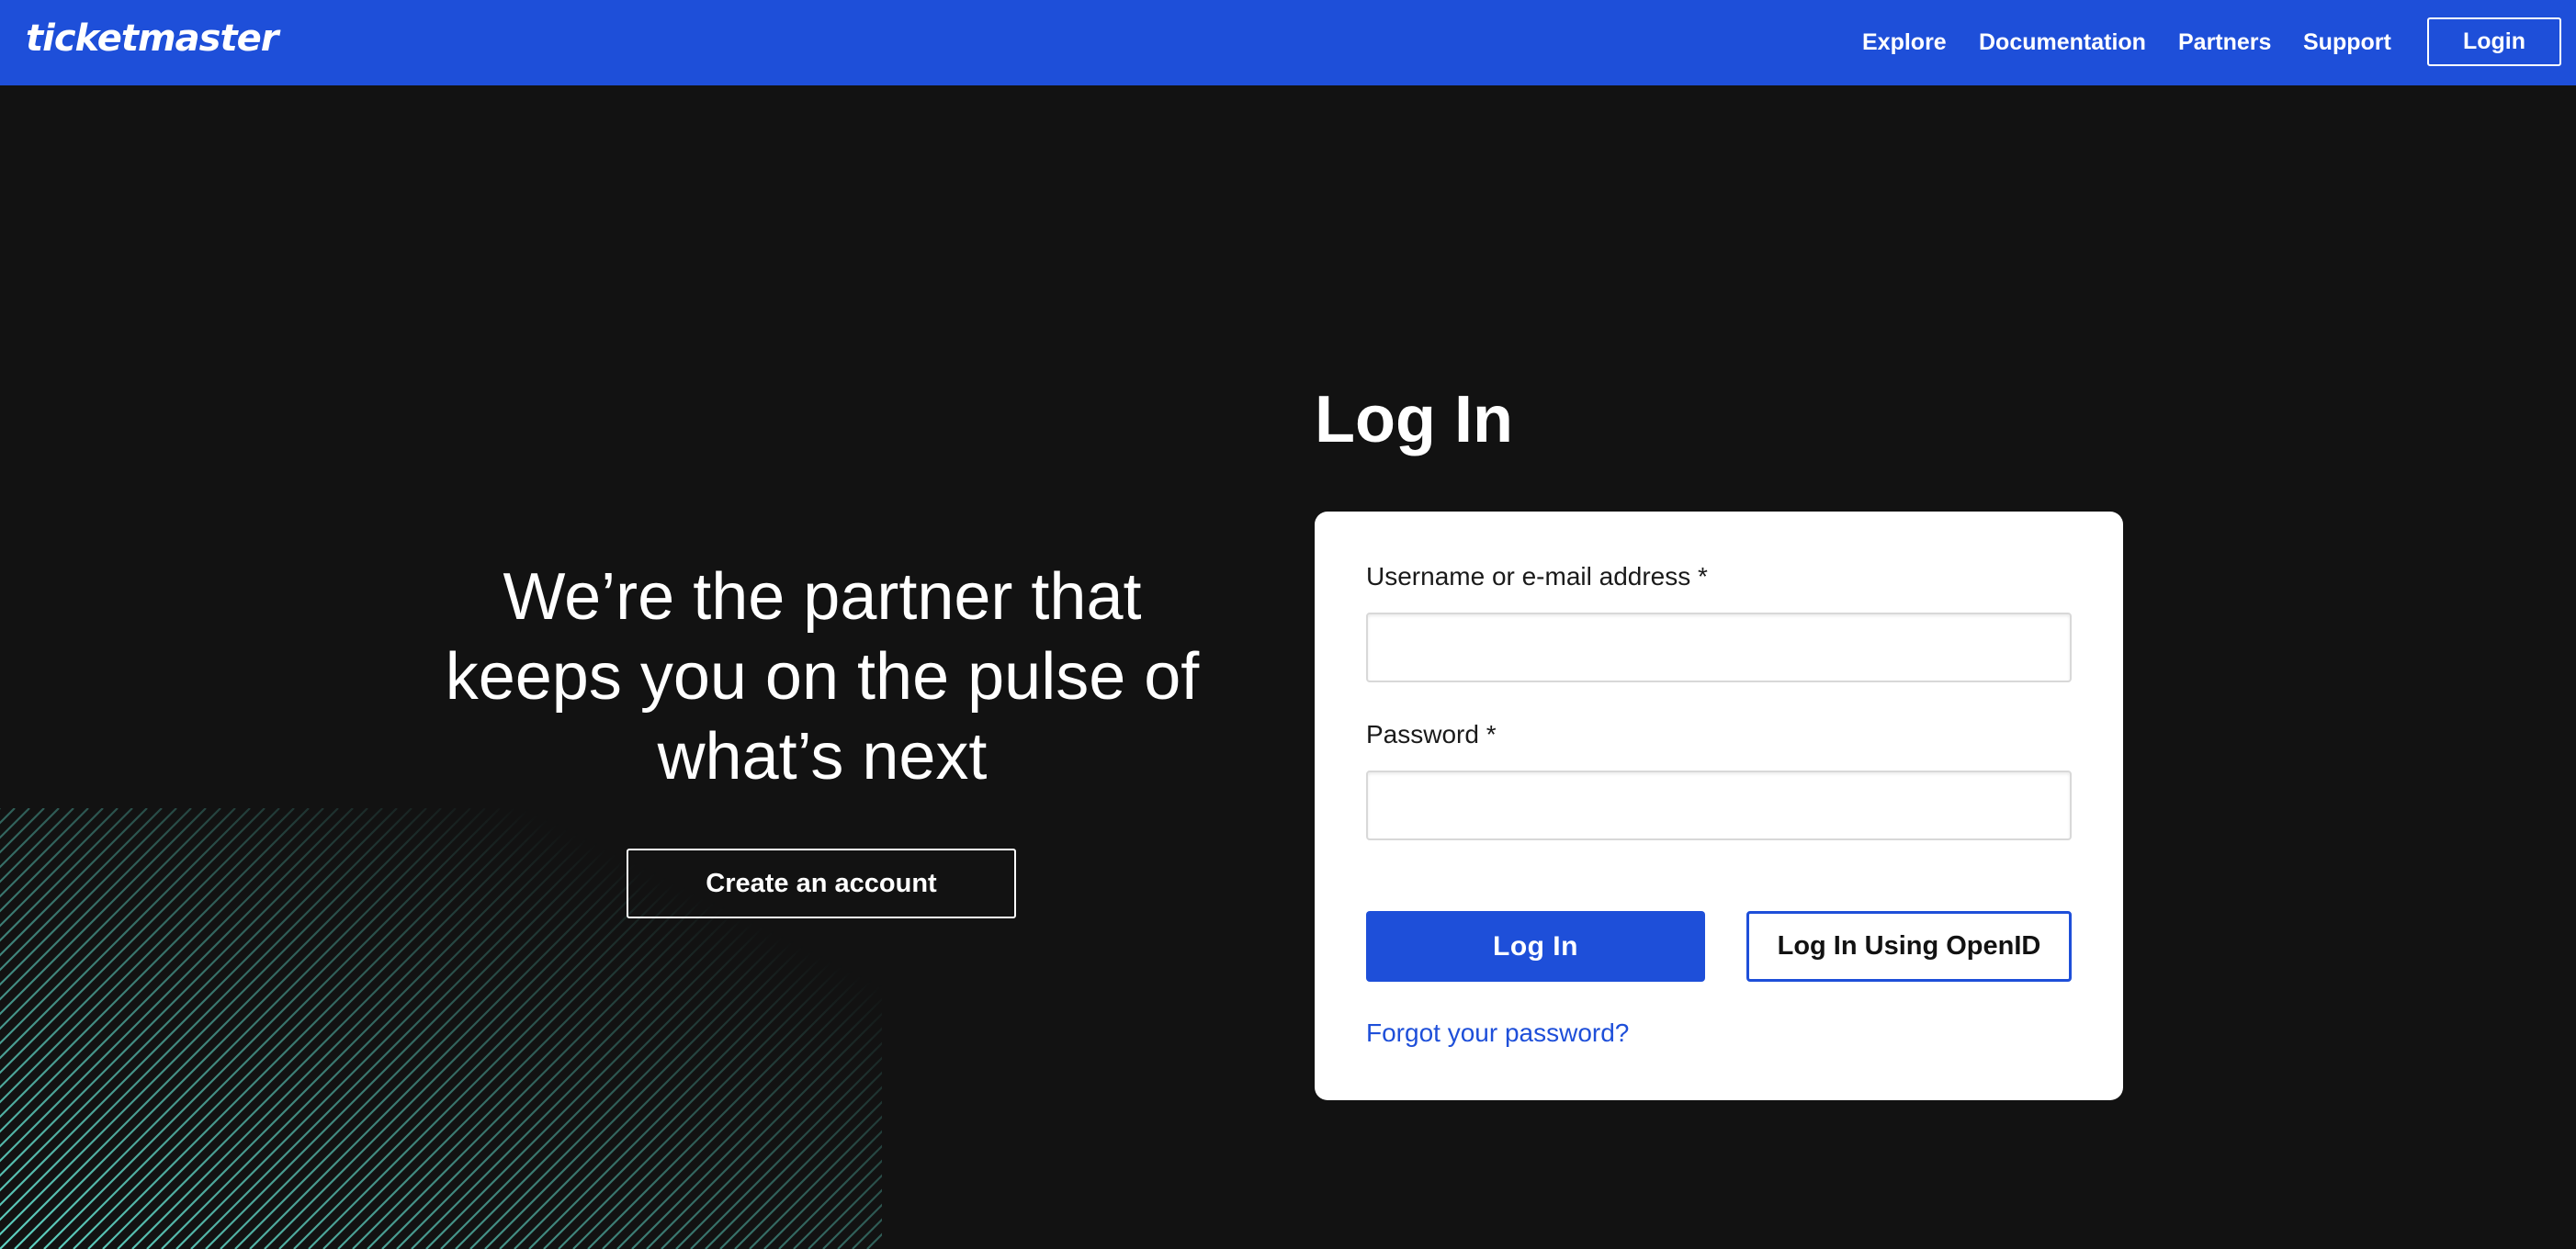 The height and width of the screenshot is (1249, 2576). I want to click on hero-tagline-line: keeps you on the pulse of, so click(822, 677).